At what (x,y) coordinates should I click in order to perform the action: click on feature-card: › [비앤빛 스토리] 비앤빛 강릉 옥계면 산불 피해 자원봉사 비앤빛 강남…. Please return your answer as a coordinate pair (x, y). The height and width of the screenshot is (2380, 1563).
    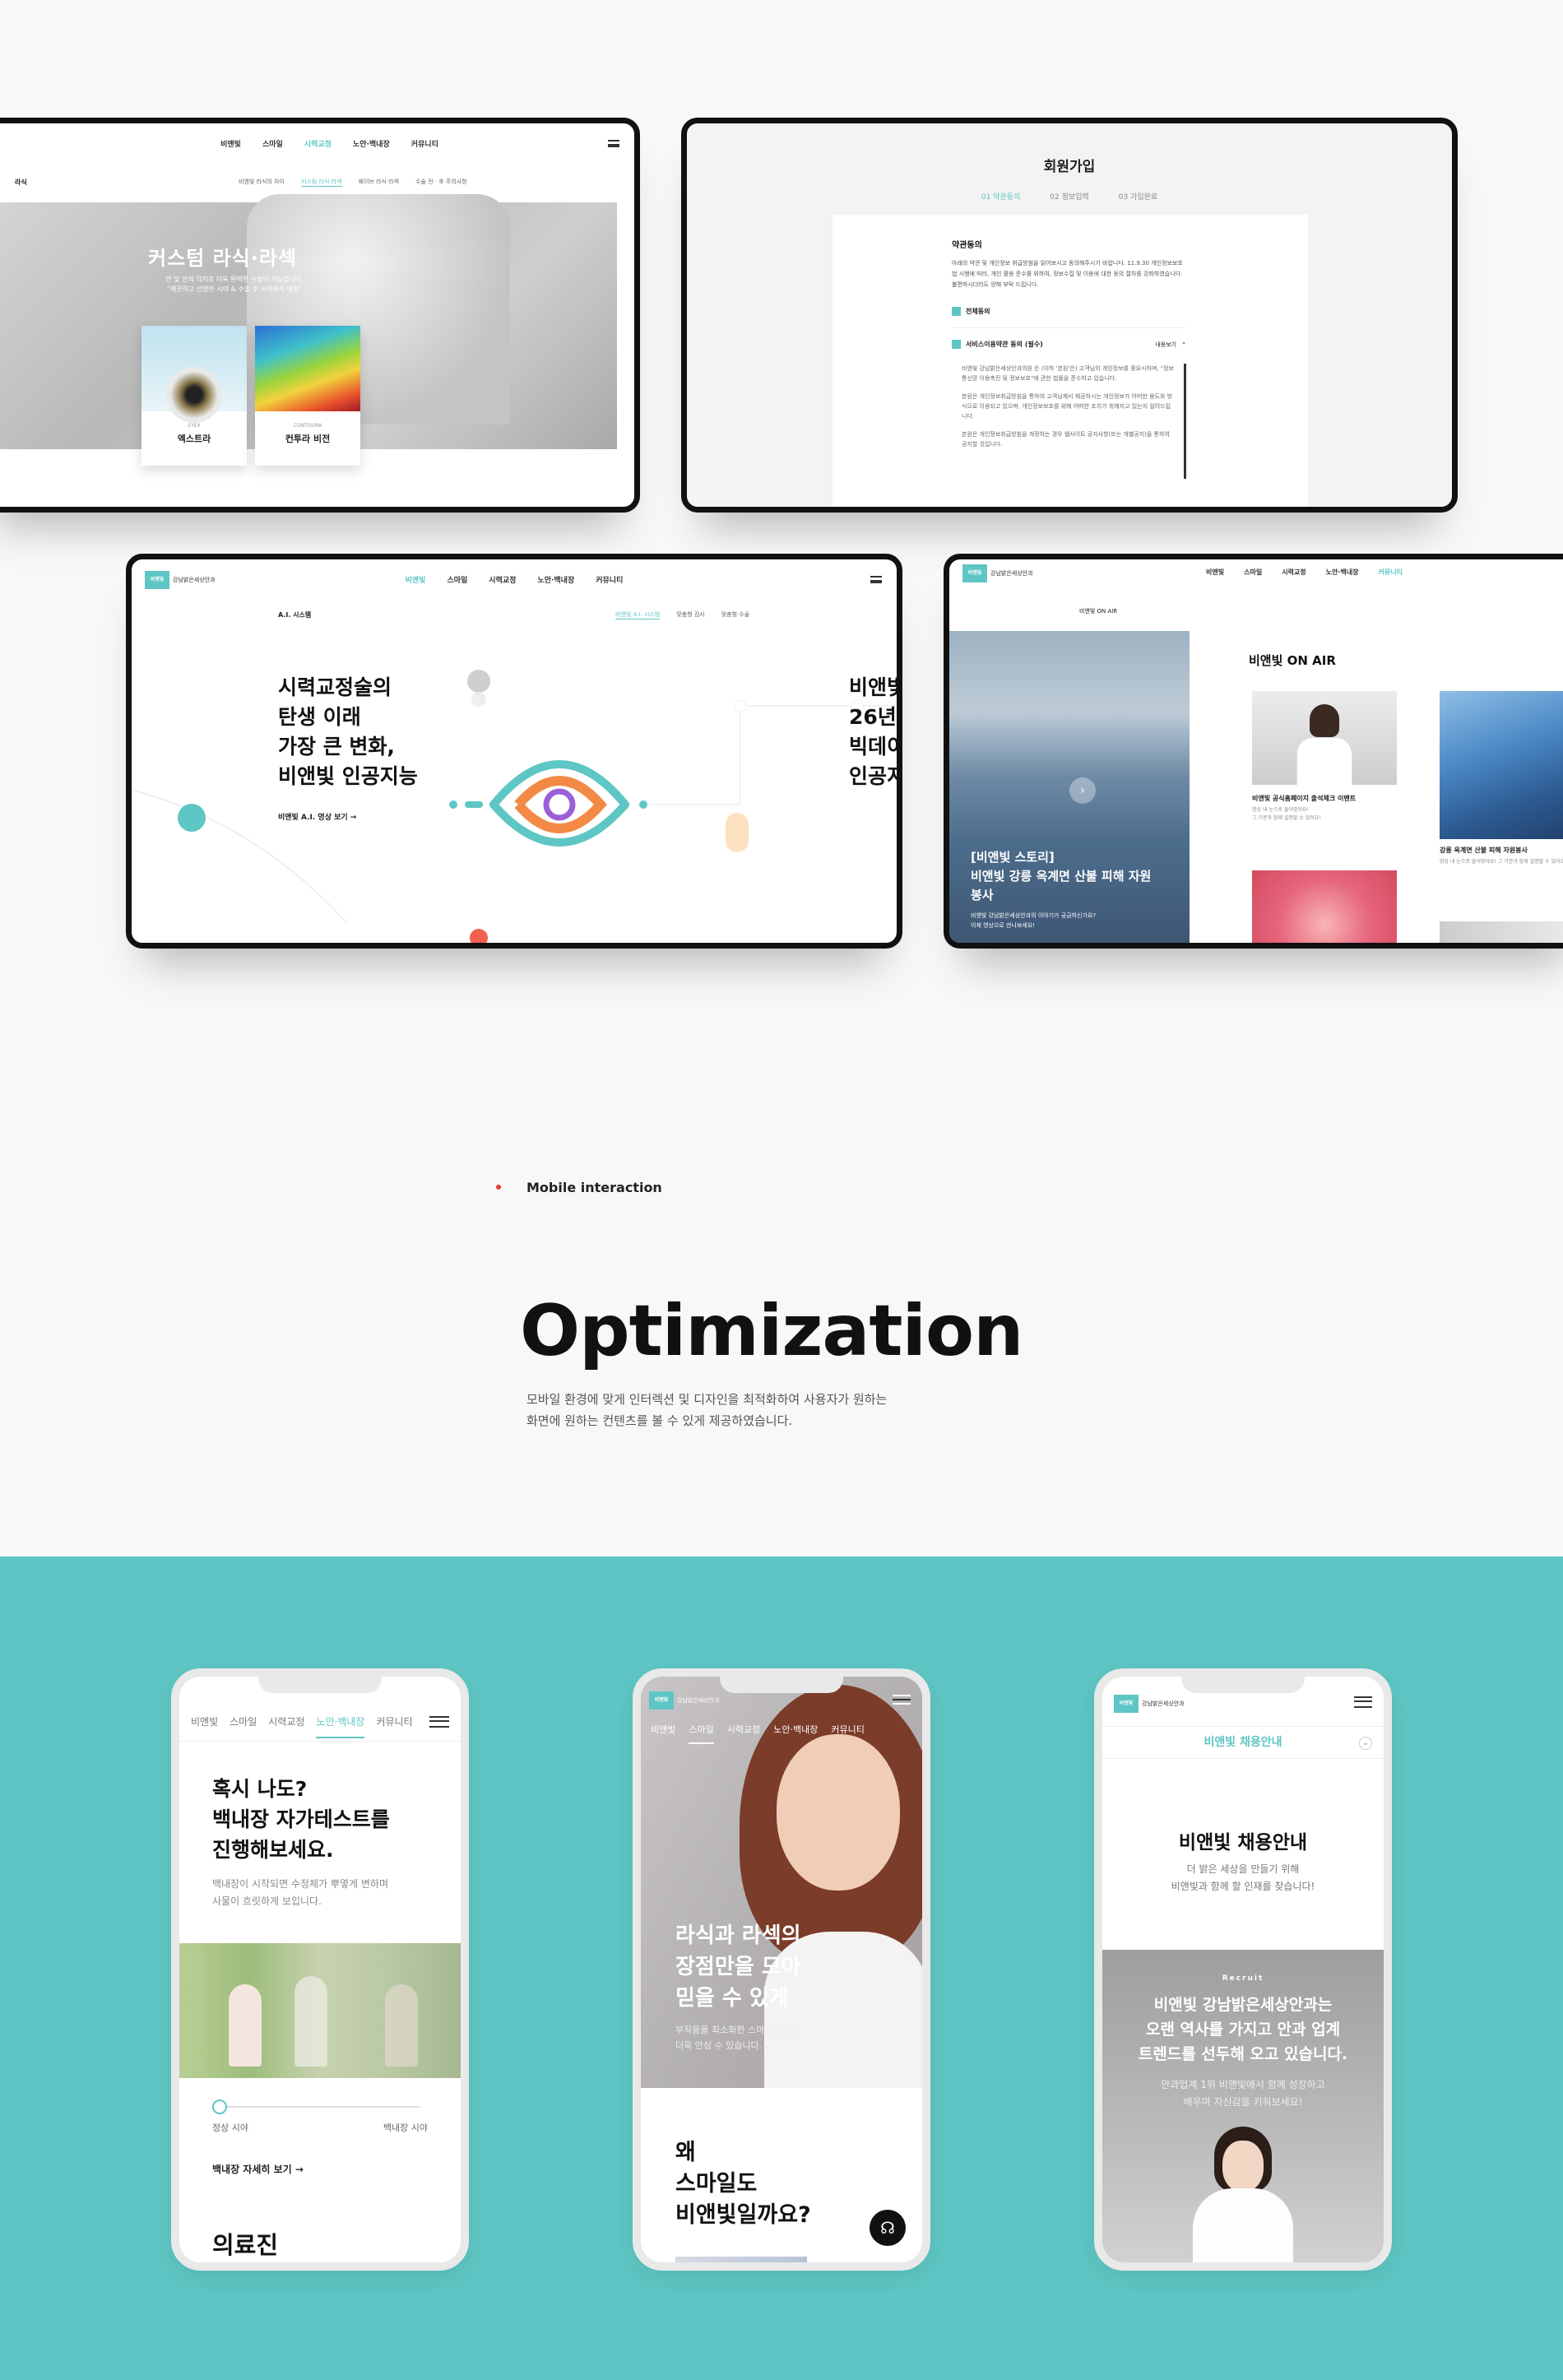
    Looking at the image, I should click on (1069, 787).